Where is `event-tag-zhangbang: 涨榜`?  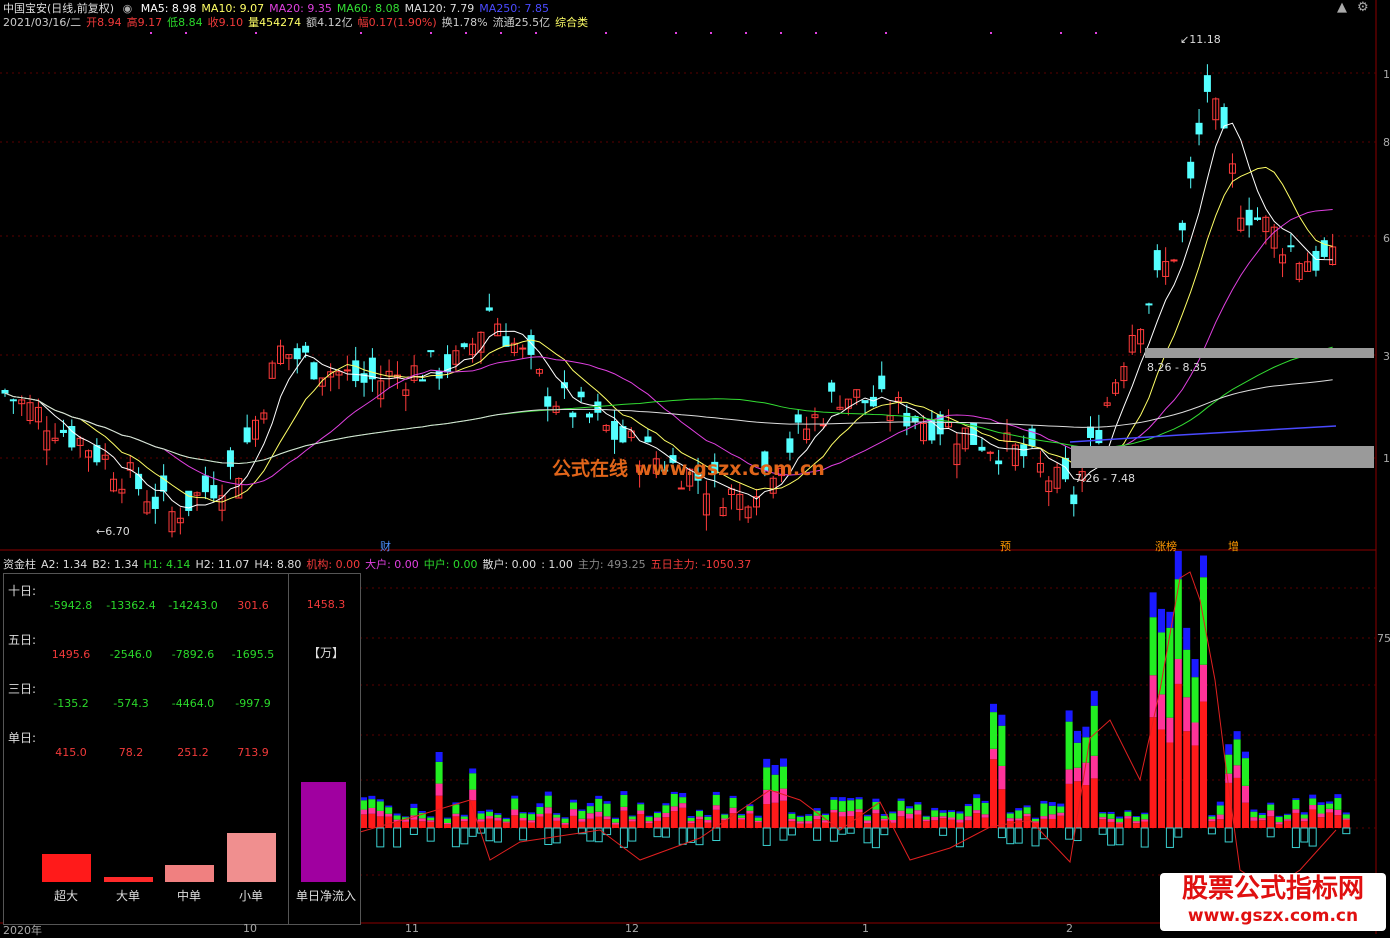 event-tag-zhangbang: 涨榜 is located at coordinates (1166, 546).